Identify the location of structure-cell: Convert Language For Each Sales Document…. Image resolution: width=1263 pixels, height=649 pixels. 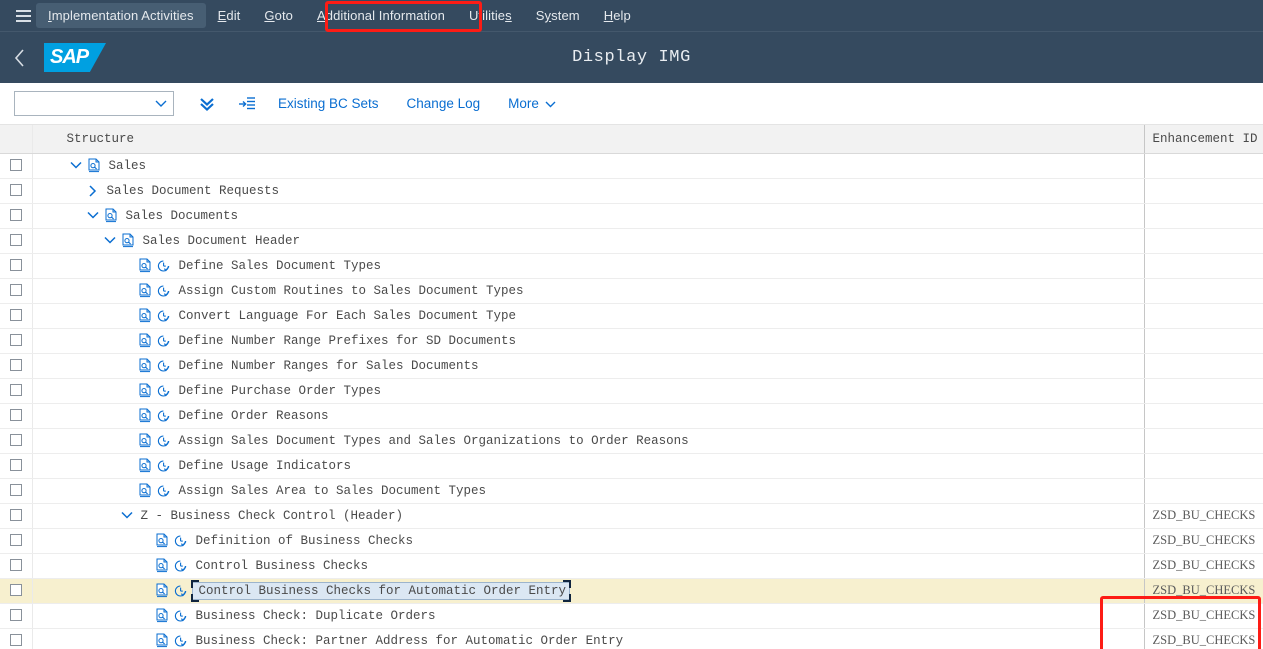
(588, 316).